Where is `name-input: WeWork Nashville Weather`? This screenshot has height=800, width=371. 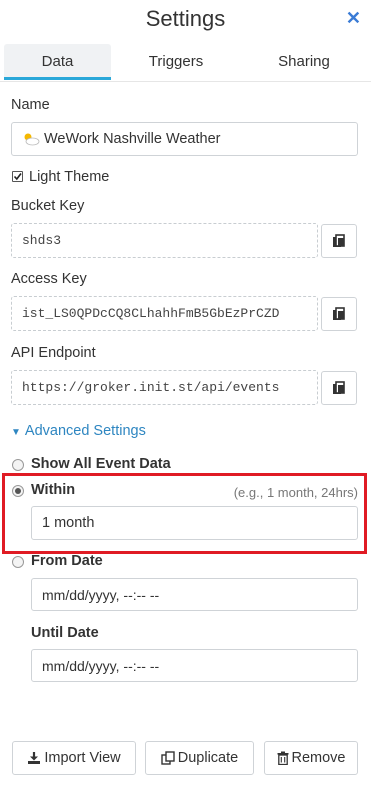 name-input: WeWork Nashville Weather is located at coordinates (184, 139).